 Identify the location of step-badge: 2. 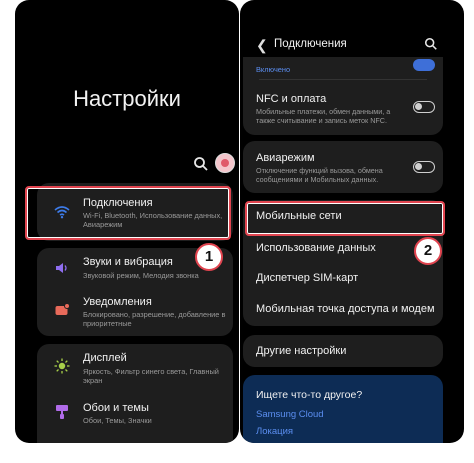
(428, 251).